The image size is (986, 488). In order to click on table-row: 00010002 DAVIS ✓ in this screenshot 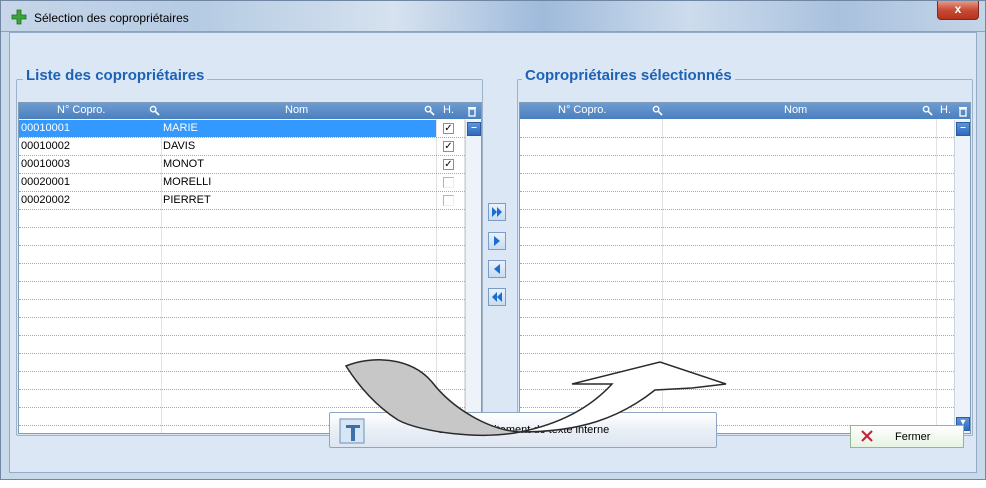, I will do `click(242, 147)`.